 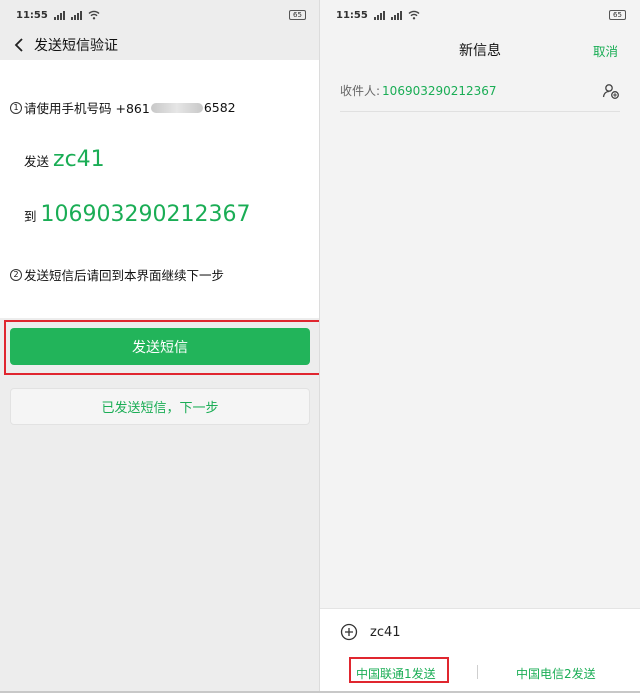 What do you see at coordinates (605, 50) in the screenshot?
I see `cancel-button: 取消` at bounding box center [605, 50].